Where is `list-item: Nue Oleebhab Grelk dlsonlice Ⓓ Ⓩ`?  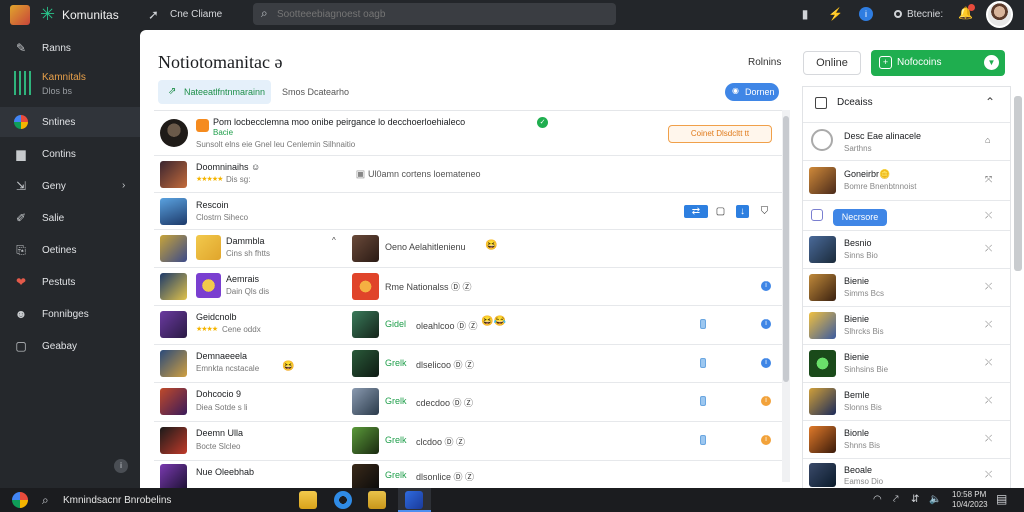 list-item: Nue Oleebhab Grelk dlsonlice Ⓓ Ⓩ is located at coordinates (468, 476).